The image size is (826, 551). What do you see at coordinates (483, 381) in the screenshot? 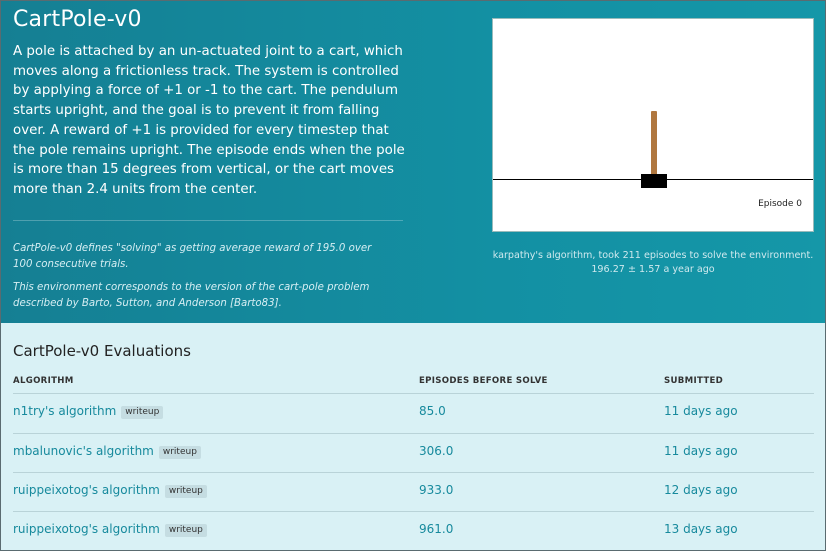
I see `column-header-episodes: EPISODES BEFORE SOLVE` at bounding box center [483, 381].